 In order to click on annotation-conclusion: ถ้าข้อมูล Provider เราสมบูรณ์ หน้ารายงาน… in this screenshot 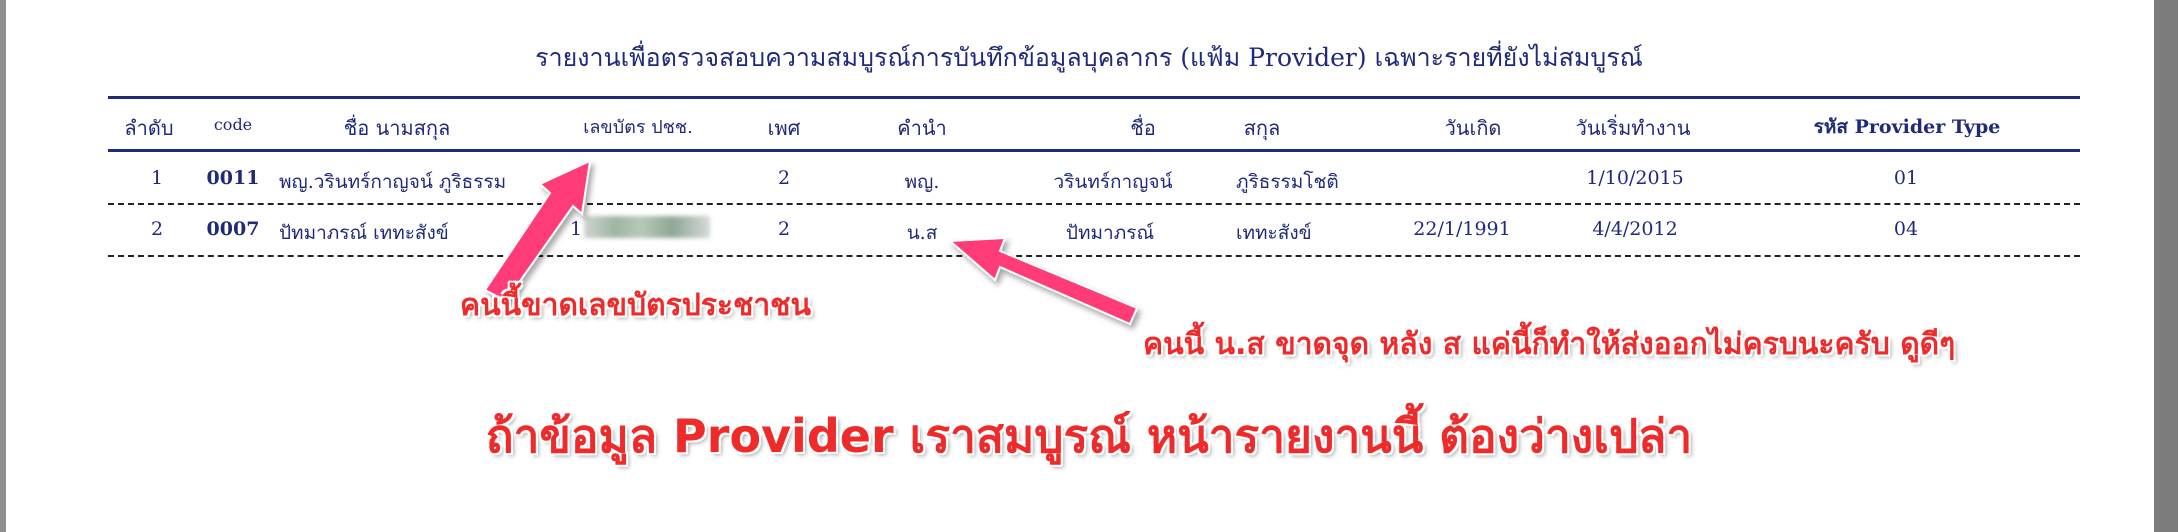, I will do `click(1089, 436)`.